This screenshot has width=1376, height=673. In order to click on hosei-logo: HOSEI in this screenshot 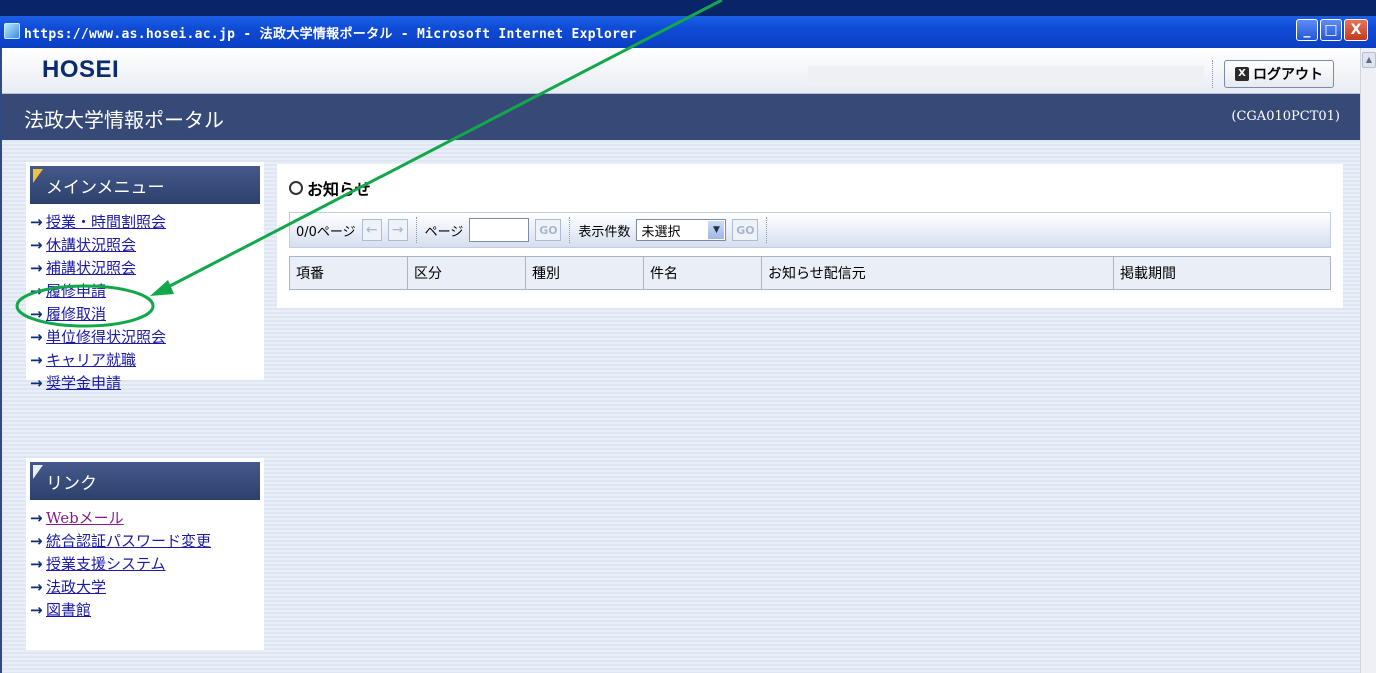, I will do `click(81, 69)`.